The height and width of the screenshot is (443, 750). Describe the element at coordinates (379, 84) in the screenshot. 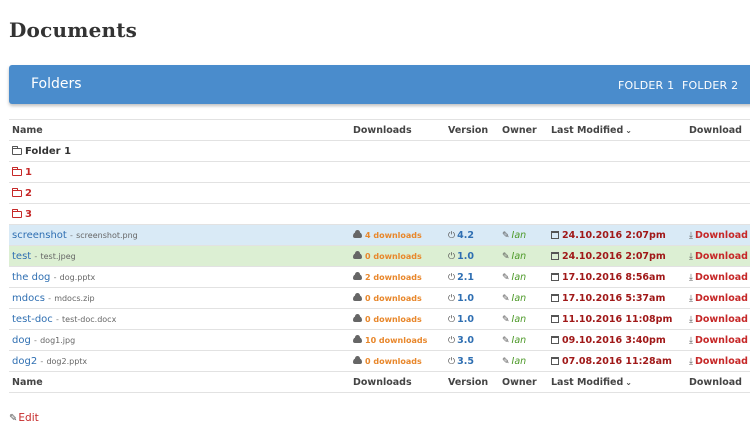

I see `folders-bar: Folders FOLDER 1 FOLDER 2` at that location.